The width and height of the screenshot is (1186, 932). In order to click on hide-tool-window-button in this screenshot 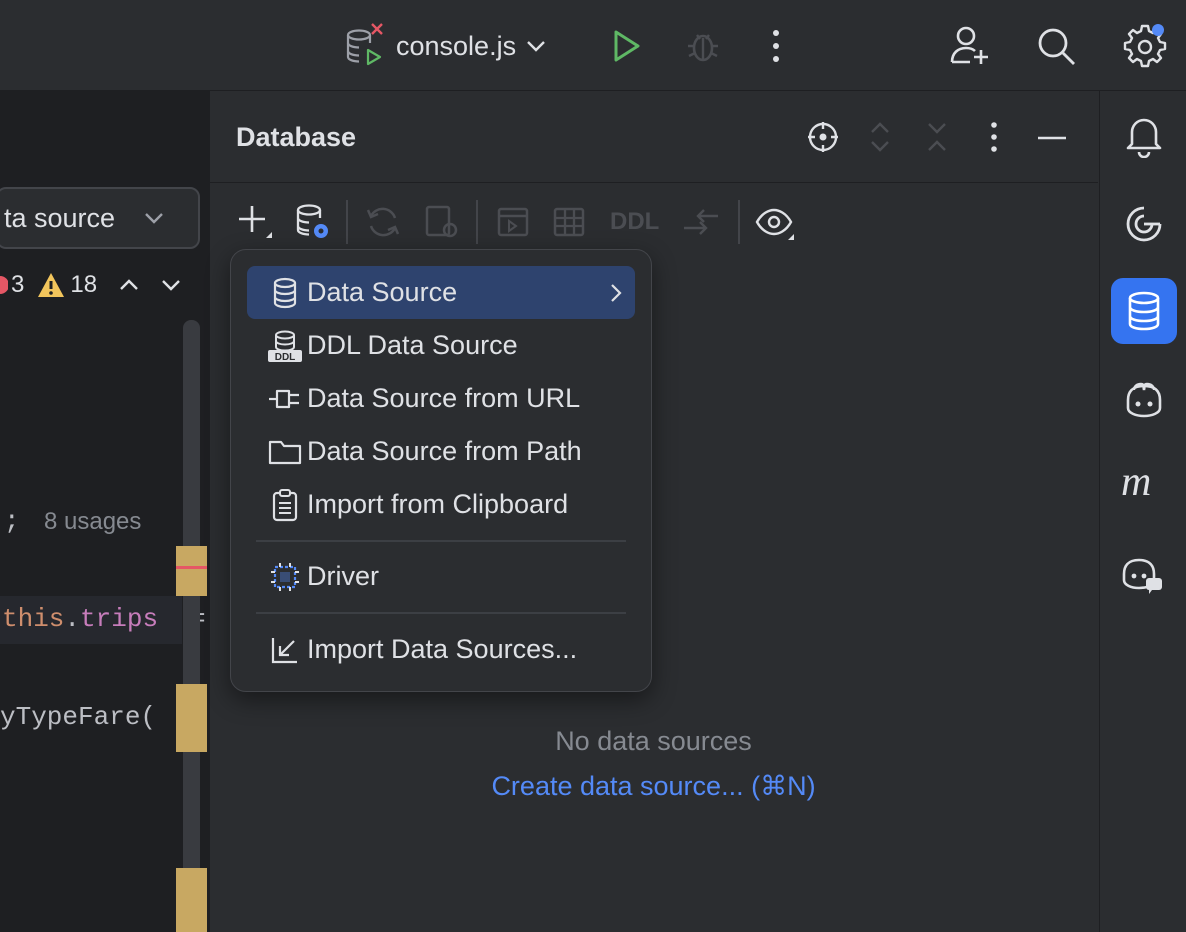, I will do `click(1052, 138)`.